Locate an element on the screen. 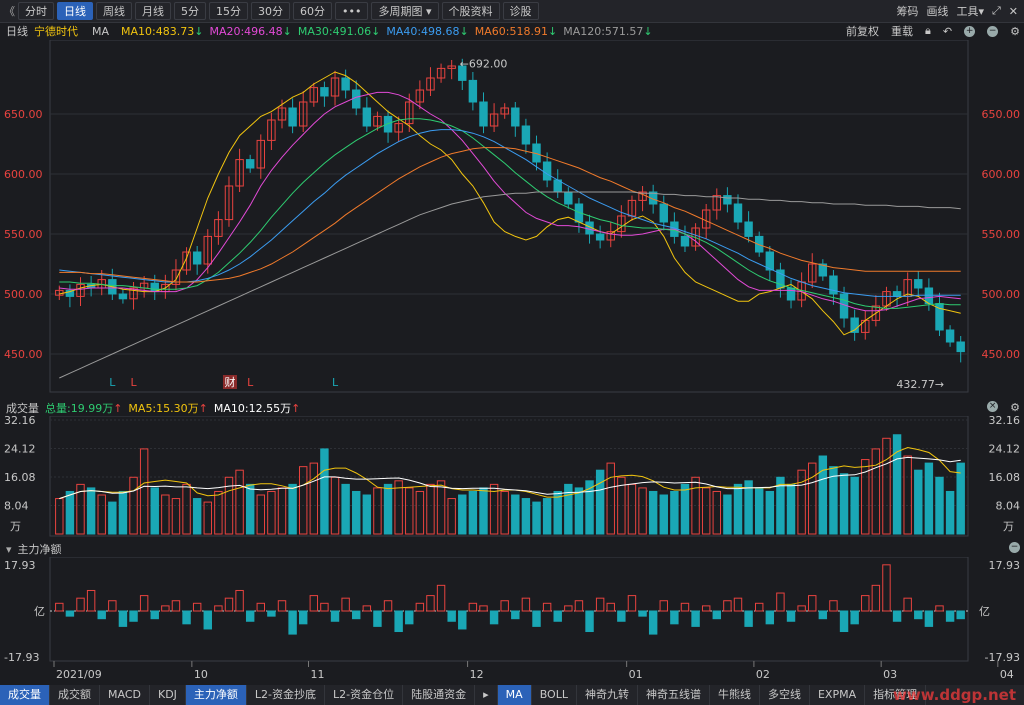 This screenshot has width=1024, height=705. y-tick-right: 550.00 is located at coordinates (1001, 234).